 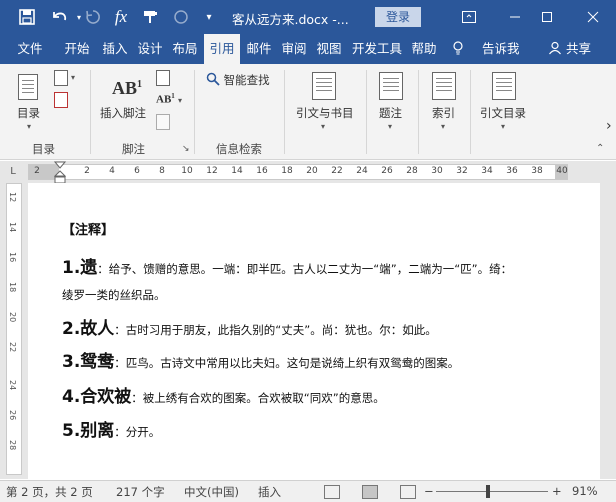 I want to click on vruler-tick: 12, so click(x=12, y=197).